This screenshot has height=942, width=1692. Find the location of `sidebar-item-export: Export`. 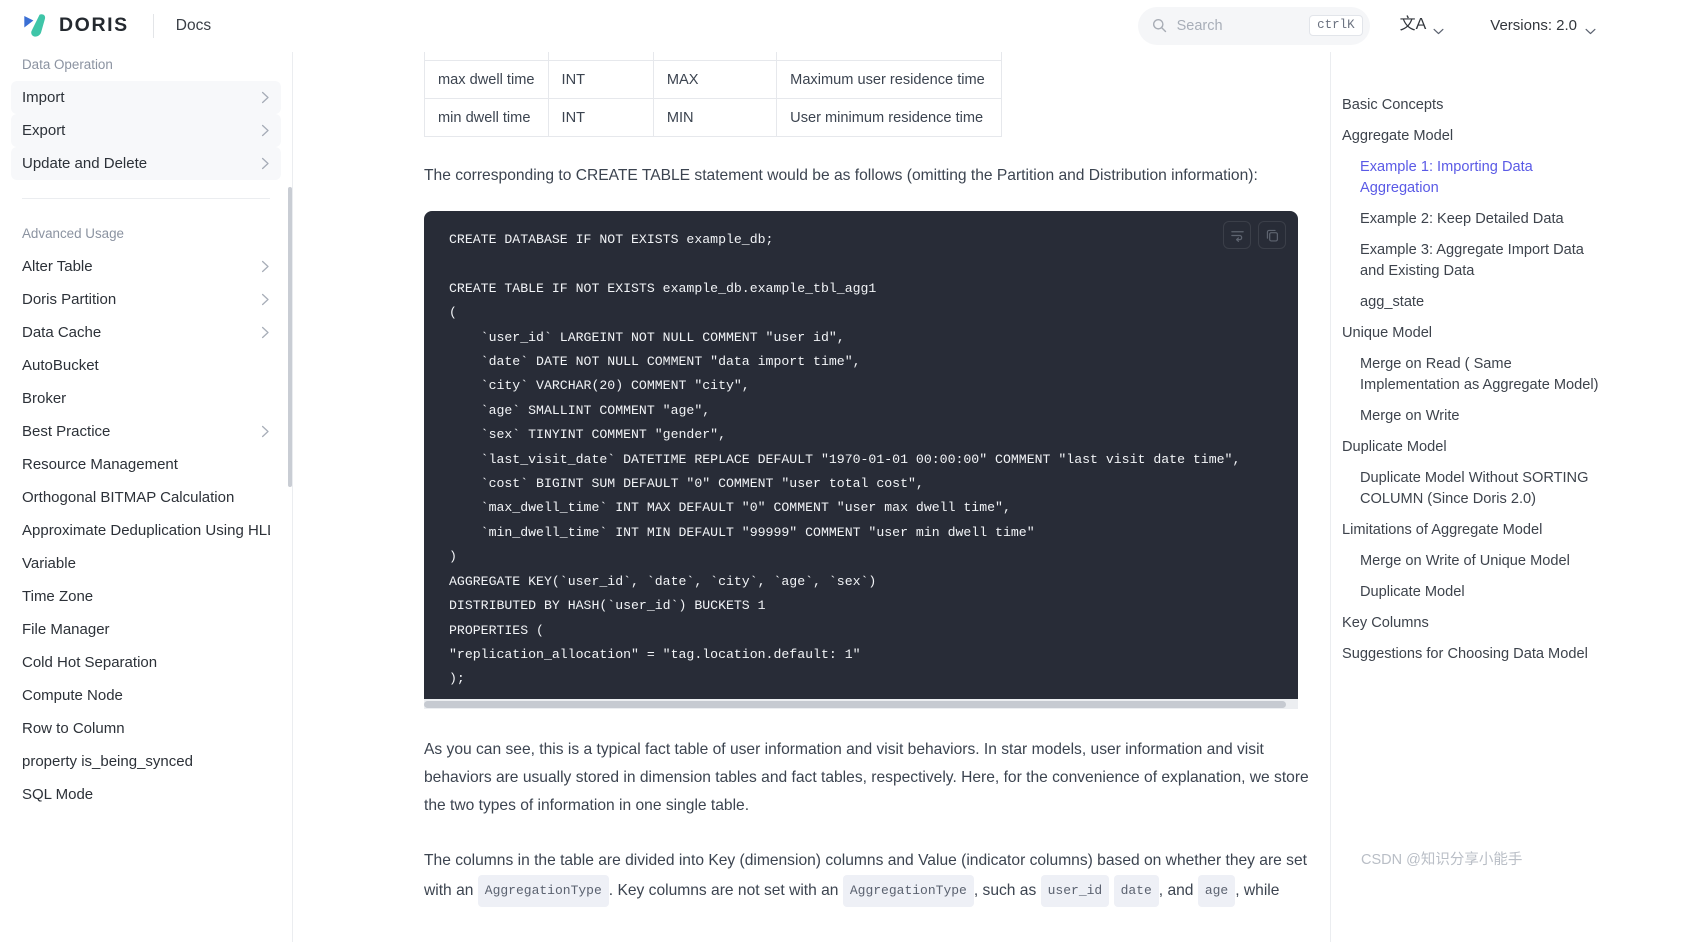

sidebar-item-export: Export is located at coordinates (146, 130).